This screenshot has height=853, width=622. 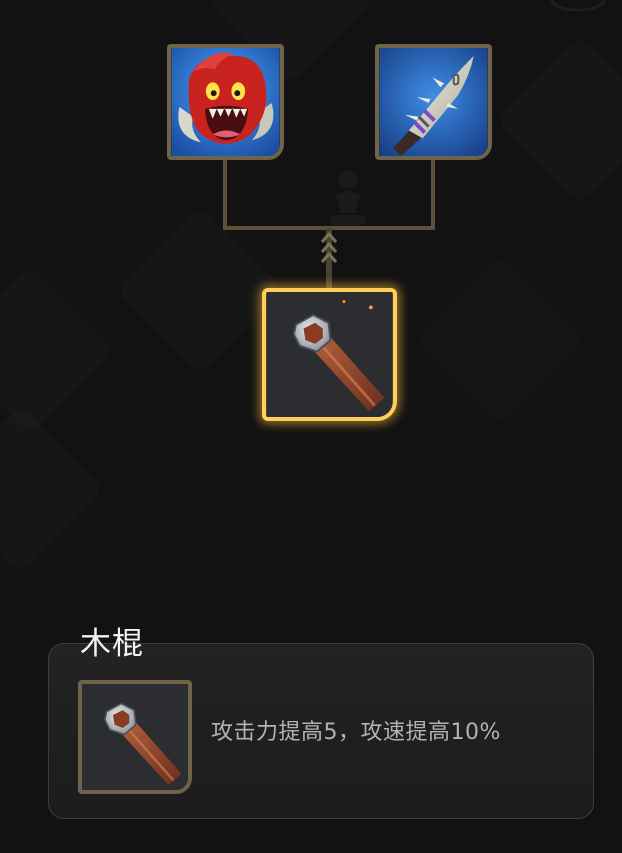 I want to click on item-name: 木棍, so click(x=112, y=644).